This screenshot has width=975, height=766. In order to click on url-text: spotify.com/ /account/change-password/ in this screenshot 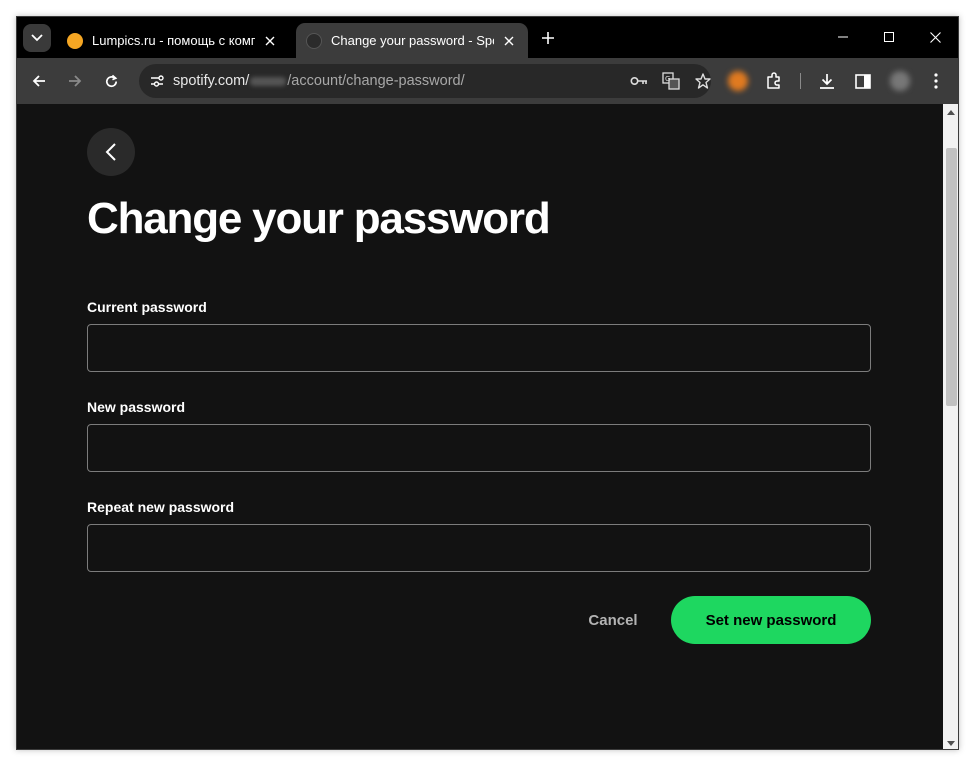, I will do `click(319, 81)`.